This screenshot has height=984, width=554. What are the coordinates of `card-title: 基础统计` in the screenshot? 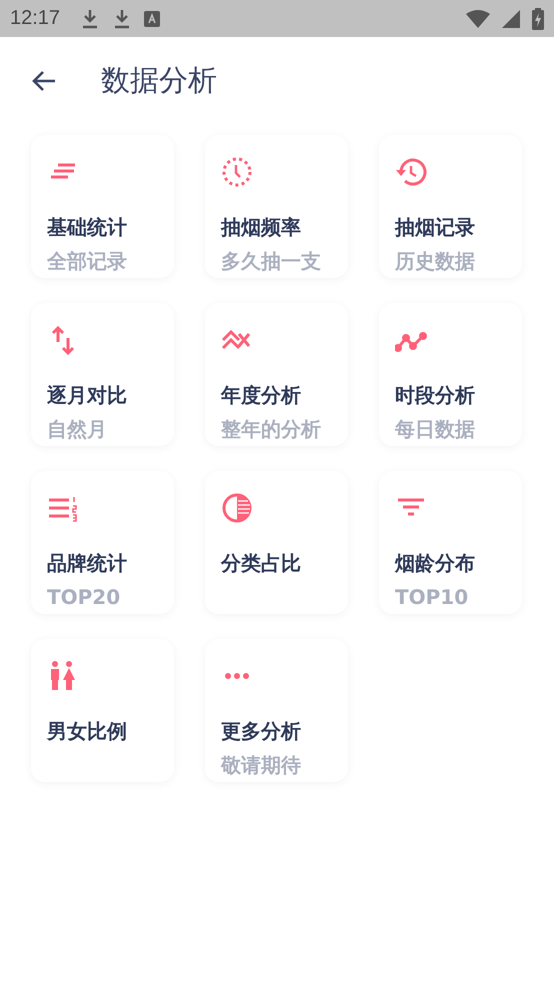 It's located at (87, 227).